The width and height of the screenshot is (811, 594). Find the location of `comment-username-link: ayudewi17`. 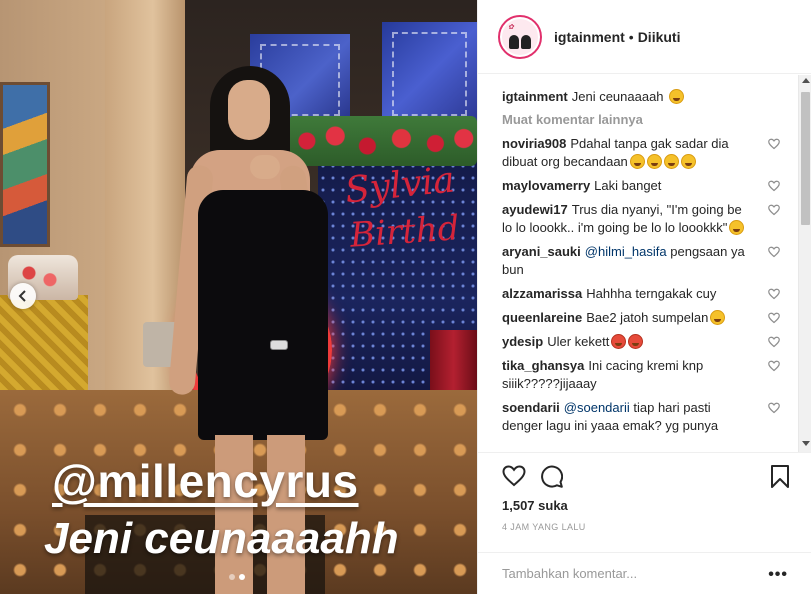

comment-username-link: ayudewi17 is located at coordinates (535, 209).